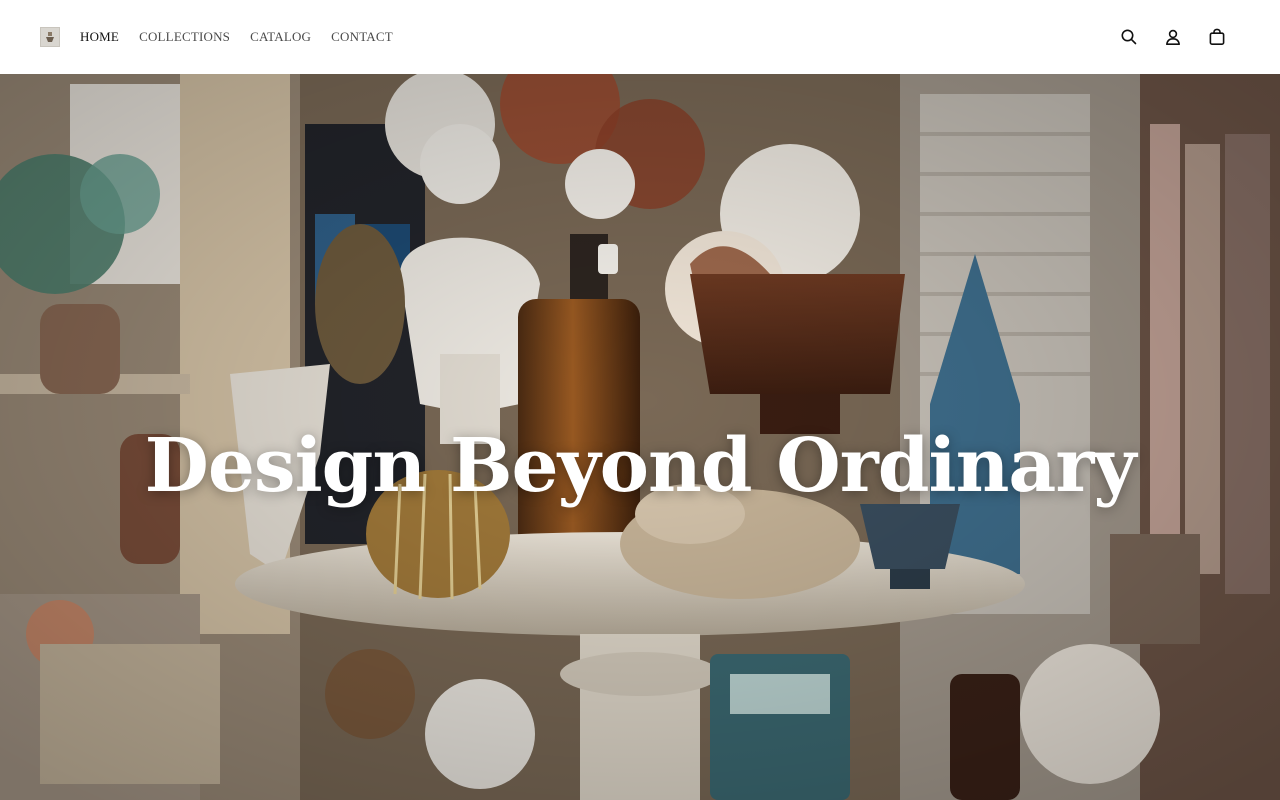 The image size is (1280, 800). I want to click on main-nav: HOME COLLECTIONS CATALOG CONTACT, so click(236, 37).